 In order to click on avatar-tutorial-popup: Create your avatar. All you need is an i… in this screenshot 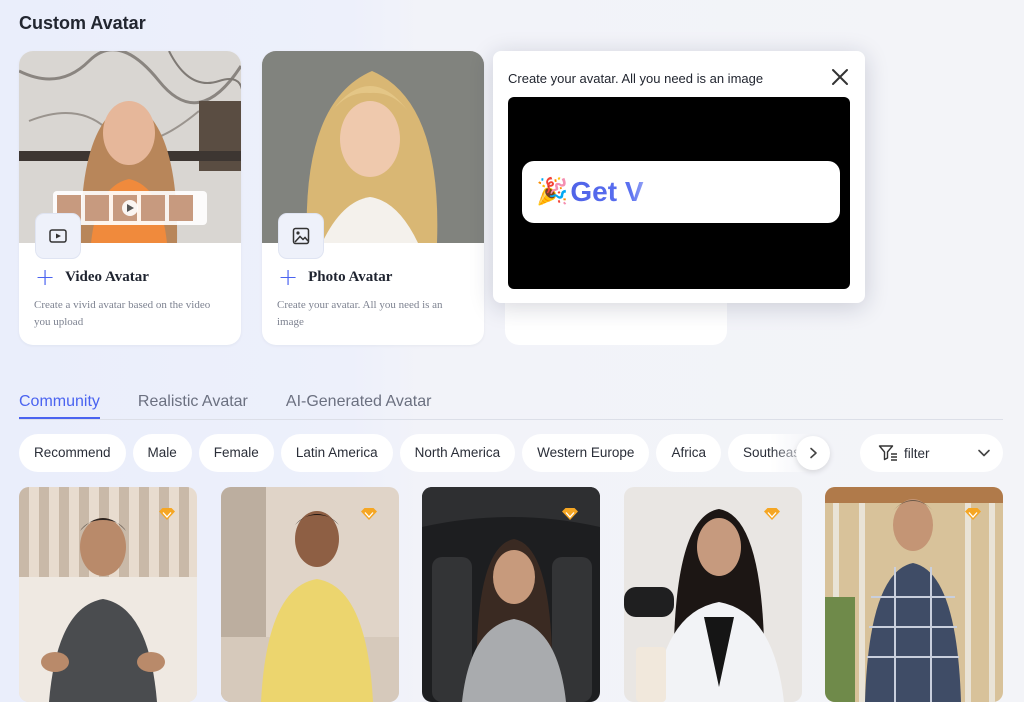, I will do `click(679, 177)`.